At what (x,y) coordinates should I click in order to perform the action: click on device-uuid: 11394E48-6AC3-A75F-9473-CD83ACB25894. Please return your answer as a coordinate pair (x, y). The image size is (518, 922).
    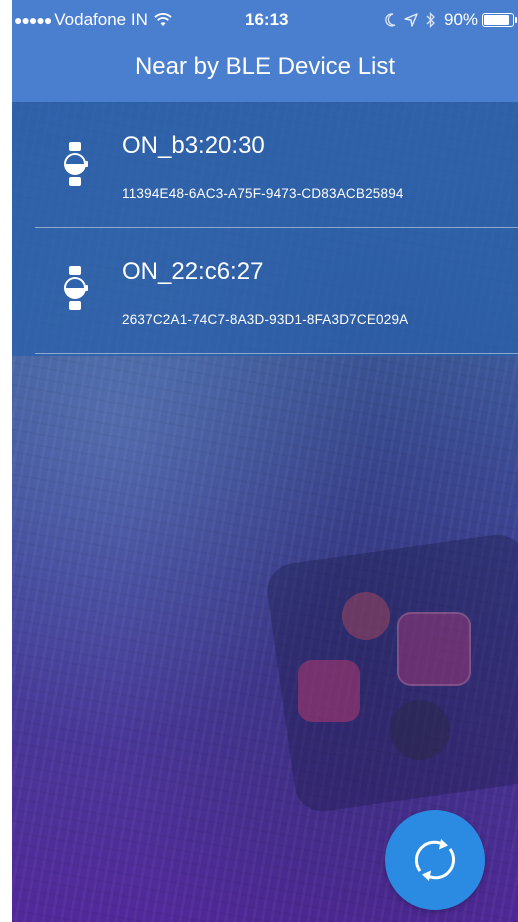
    Looking at the image, I should click on (263, 193).